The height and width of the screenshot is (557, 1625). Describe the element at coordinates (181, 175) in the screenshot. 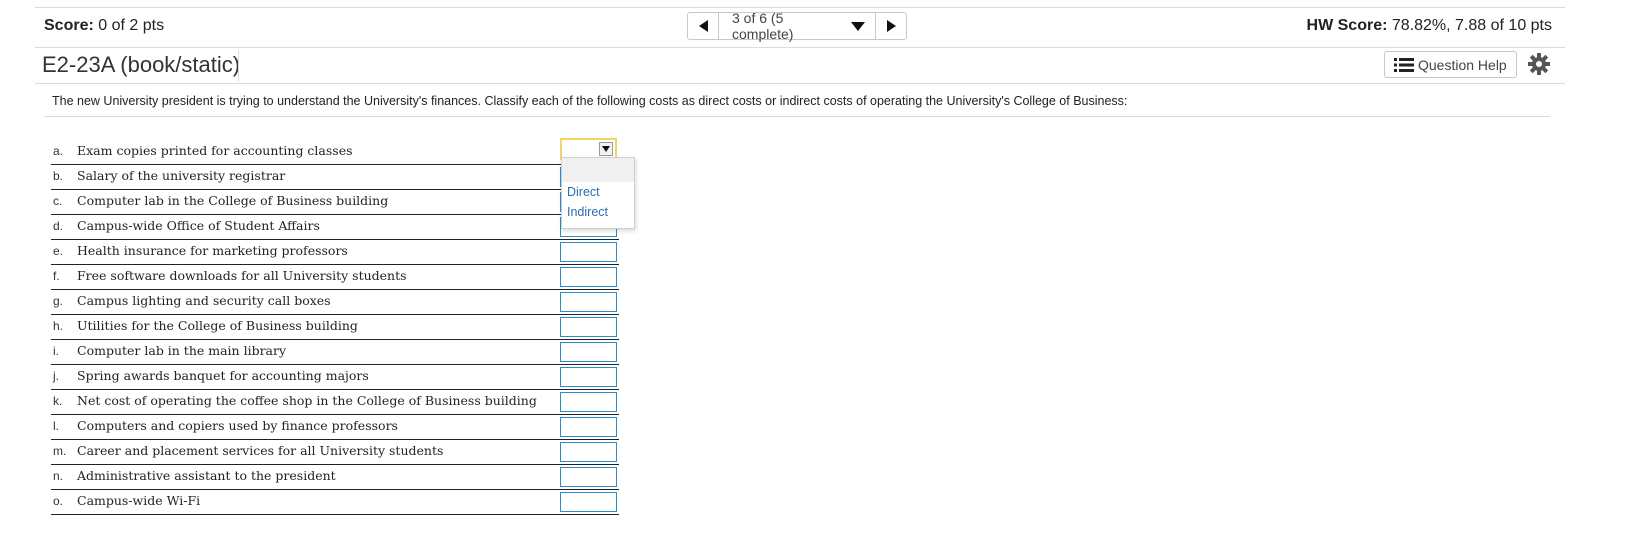

I see `item-text: Salary of the university registrar` at that location.